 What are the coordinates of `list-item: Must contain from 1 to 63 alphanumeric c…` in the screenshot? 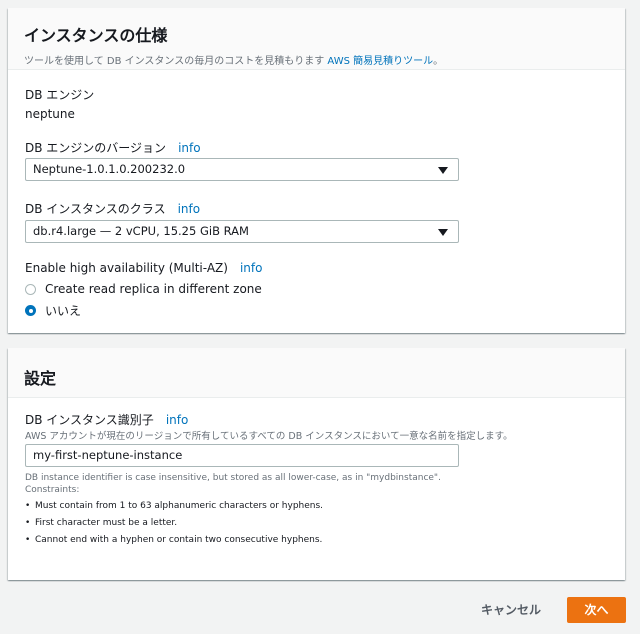 It's located at (174, 506).